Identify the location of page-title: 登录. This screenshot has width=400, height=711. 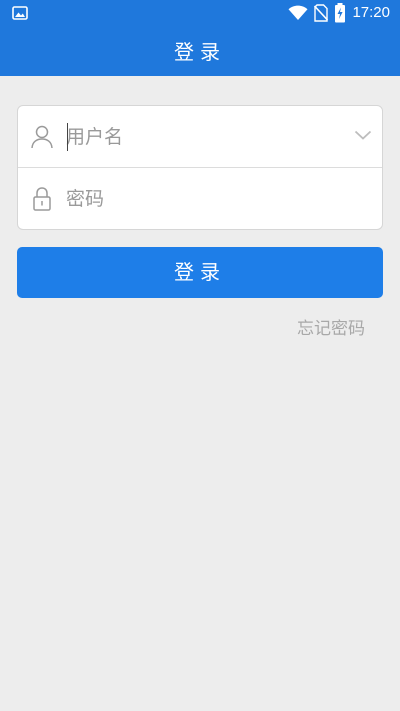
(200, 52).